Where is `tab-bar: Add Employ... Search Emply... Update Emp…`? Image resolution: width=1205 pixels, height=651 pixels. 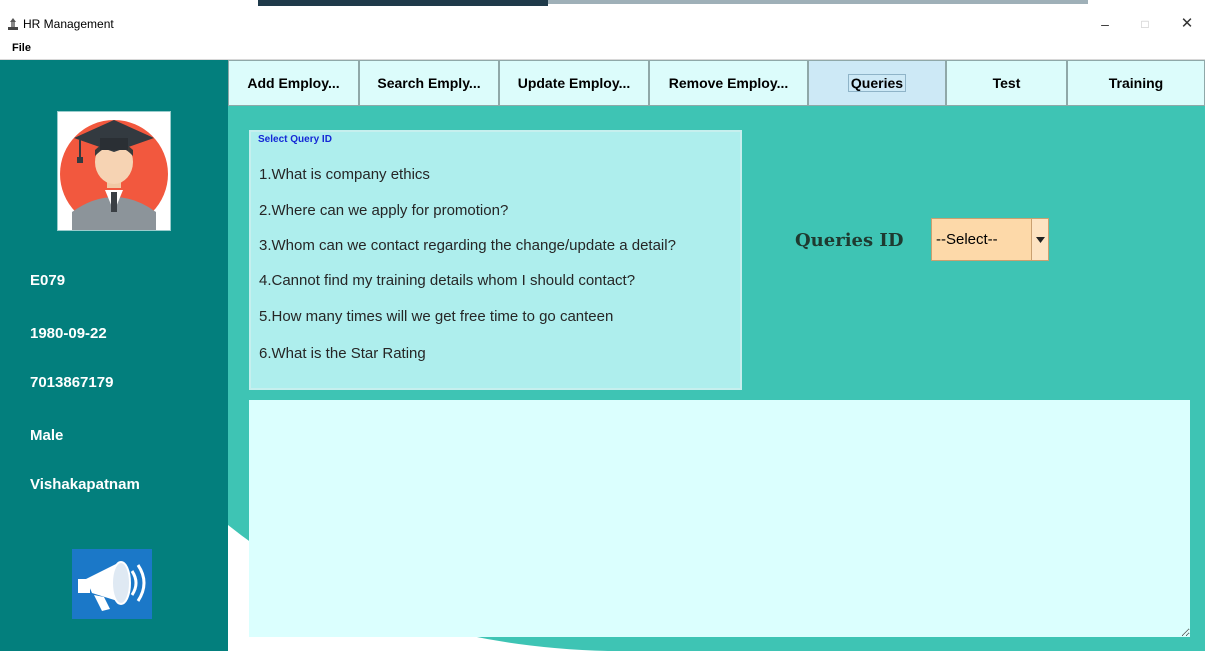
tab-bar: Add Employ... Search Emply... Update Emp… is located at coordinates (716, 83).